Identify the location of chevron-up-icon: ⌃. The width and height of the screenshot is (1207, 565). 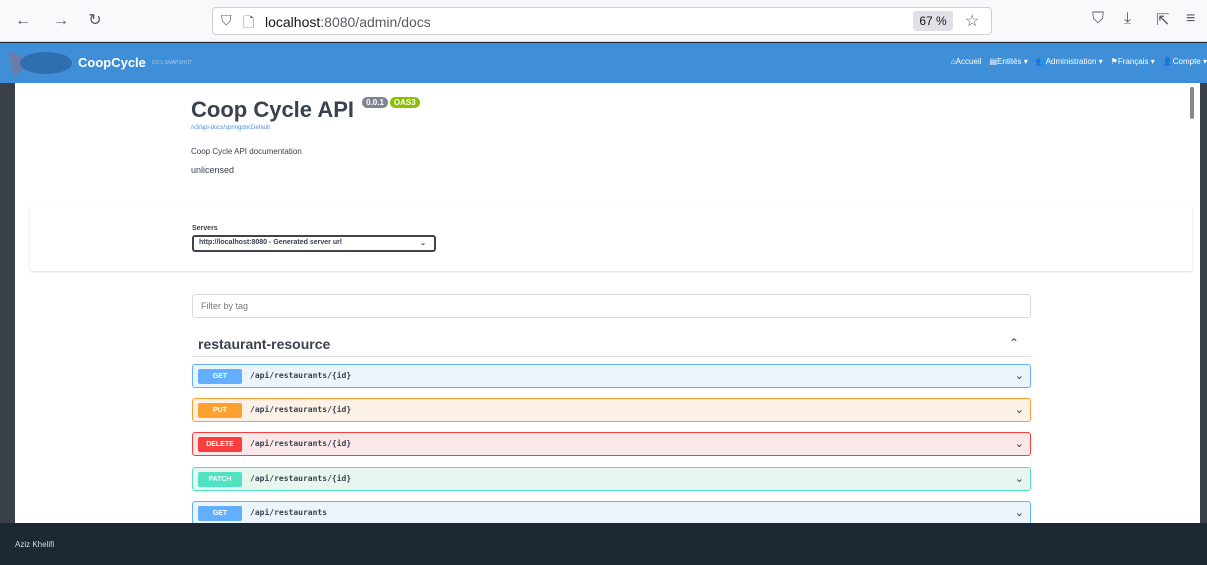
(1014, 343).